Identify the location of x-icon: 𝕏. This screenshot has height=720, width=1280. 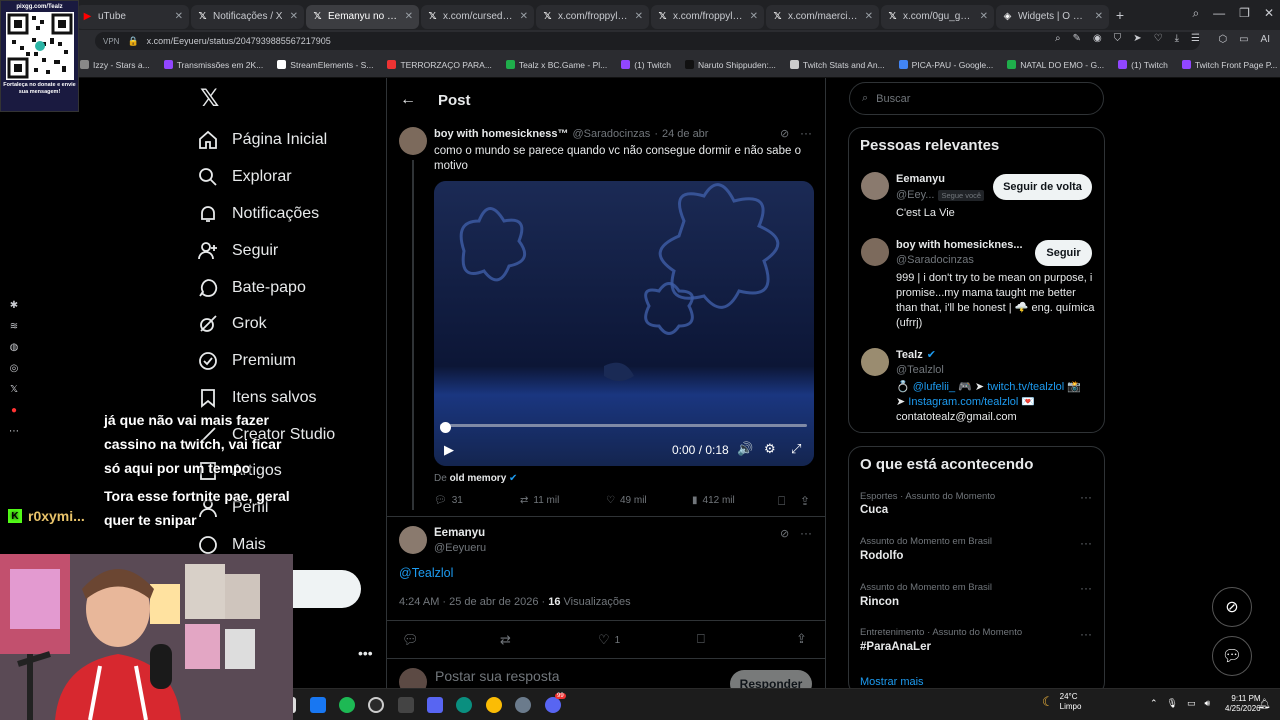
(14, 389).